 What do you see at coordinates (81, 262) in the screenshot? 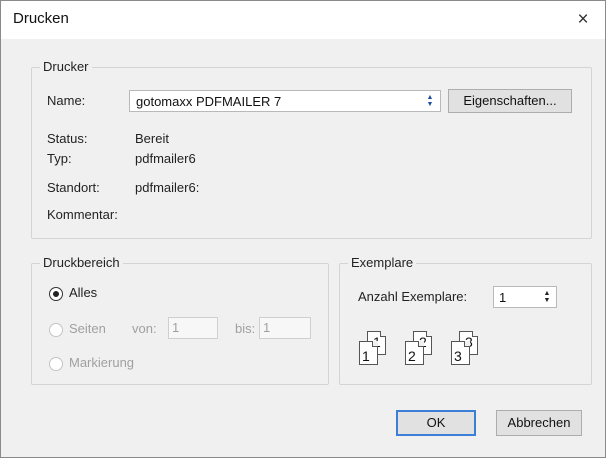
I see `print-range-group-label: Druckbereich` at bounding box center [81, 262].